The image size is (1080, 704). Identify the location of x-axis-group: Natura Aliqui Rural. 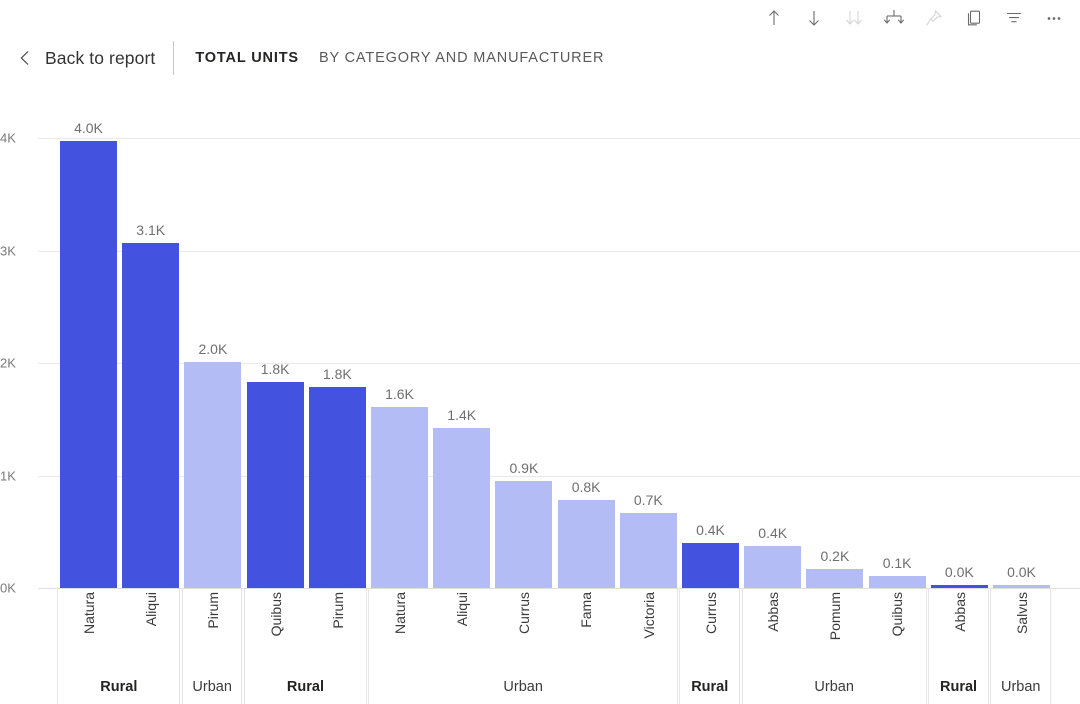
(119, 646).